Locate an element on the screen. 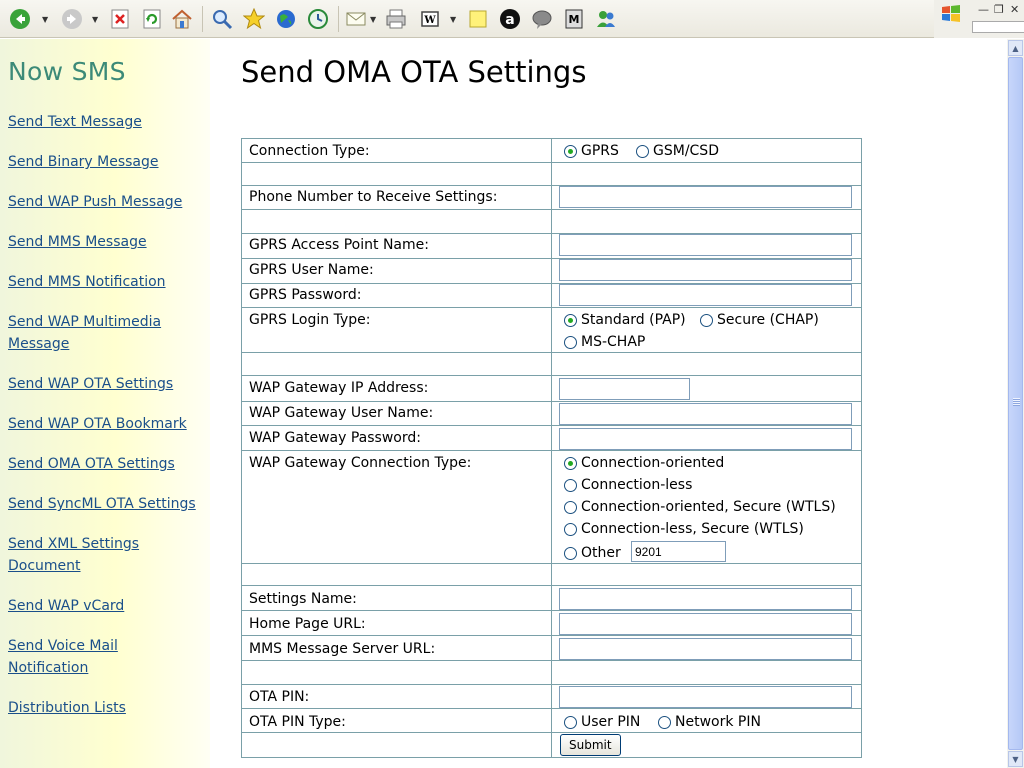 The image size is (1024, 768). column-divider is located at coordinates (551, 448).